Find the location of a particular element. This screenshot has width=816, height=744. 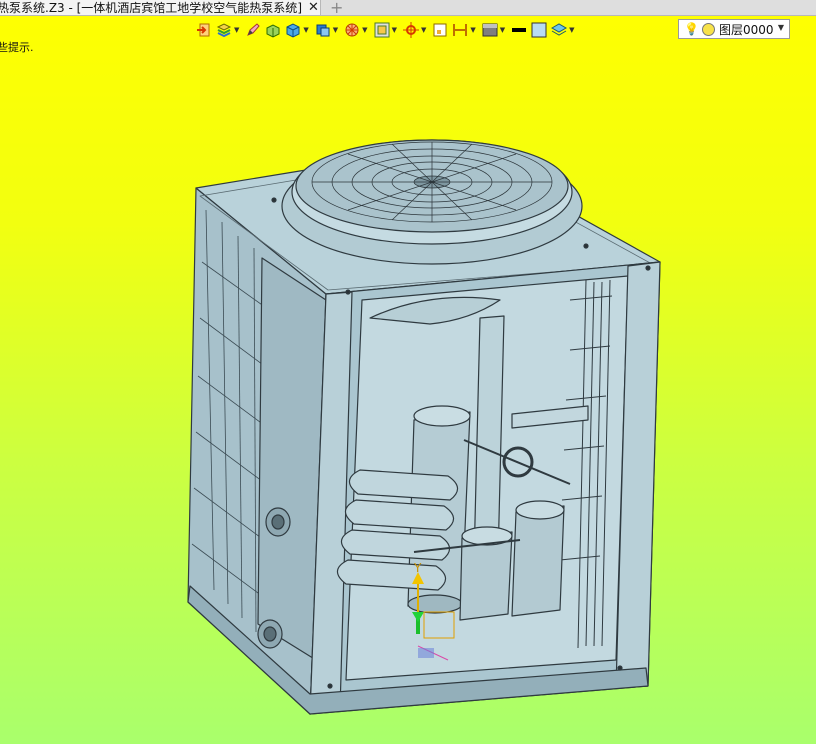

solid-icon is located at coordinates (323, 30).